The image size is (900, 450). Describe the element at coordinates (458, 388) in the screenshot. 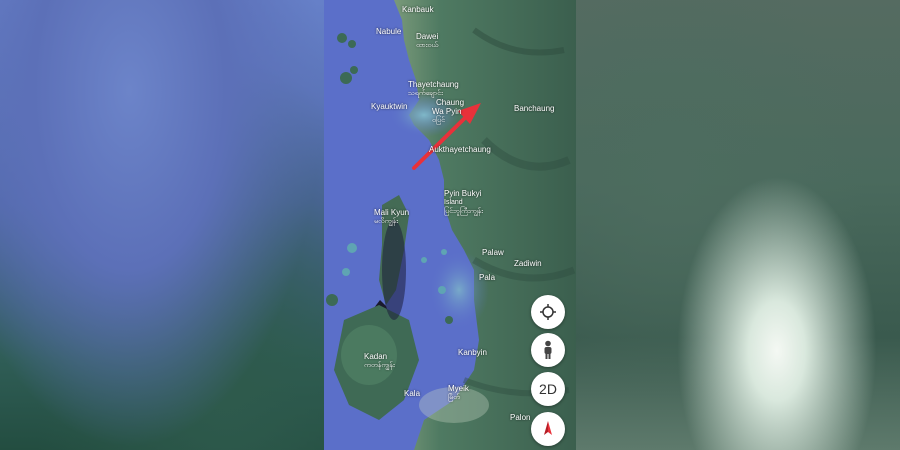

I see `place-name-myeik: Myeik` at that location.